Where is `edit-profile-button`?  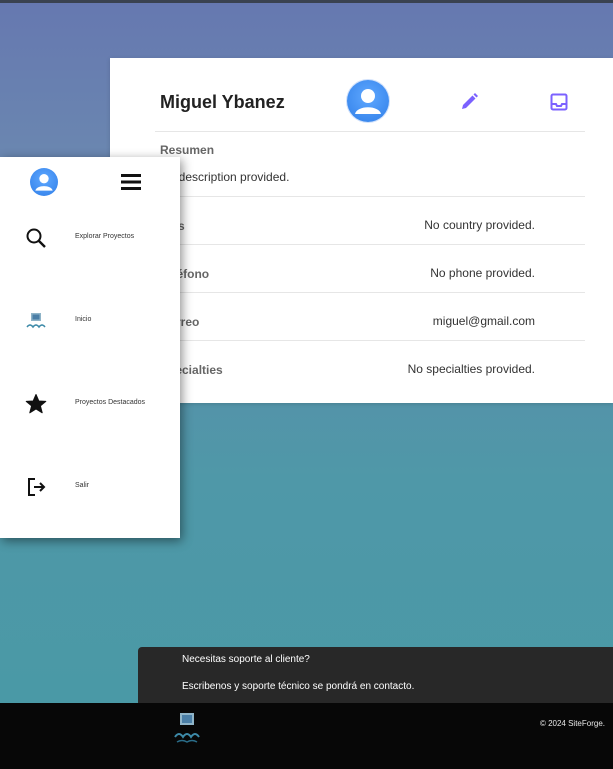 edit-profile-button is located at coordinates (469, 102).